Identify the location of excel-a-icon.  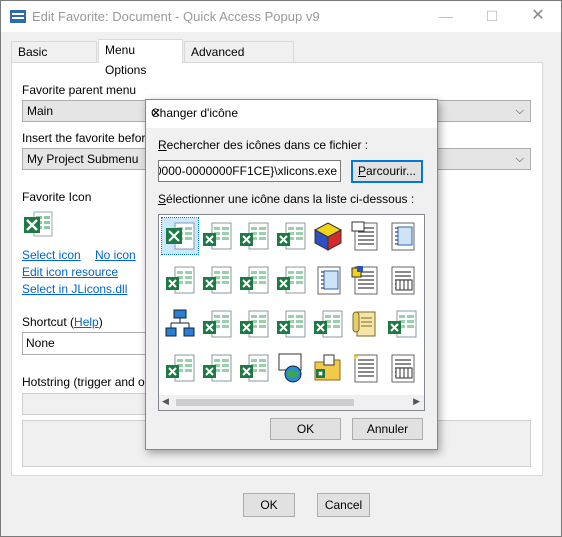
(254, 280).